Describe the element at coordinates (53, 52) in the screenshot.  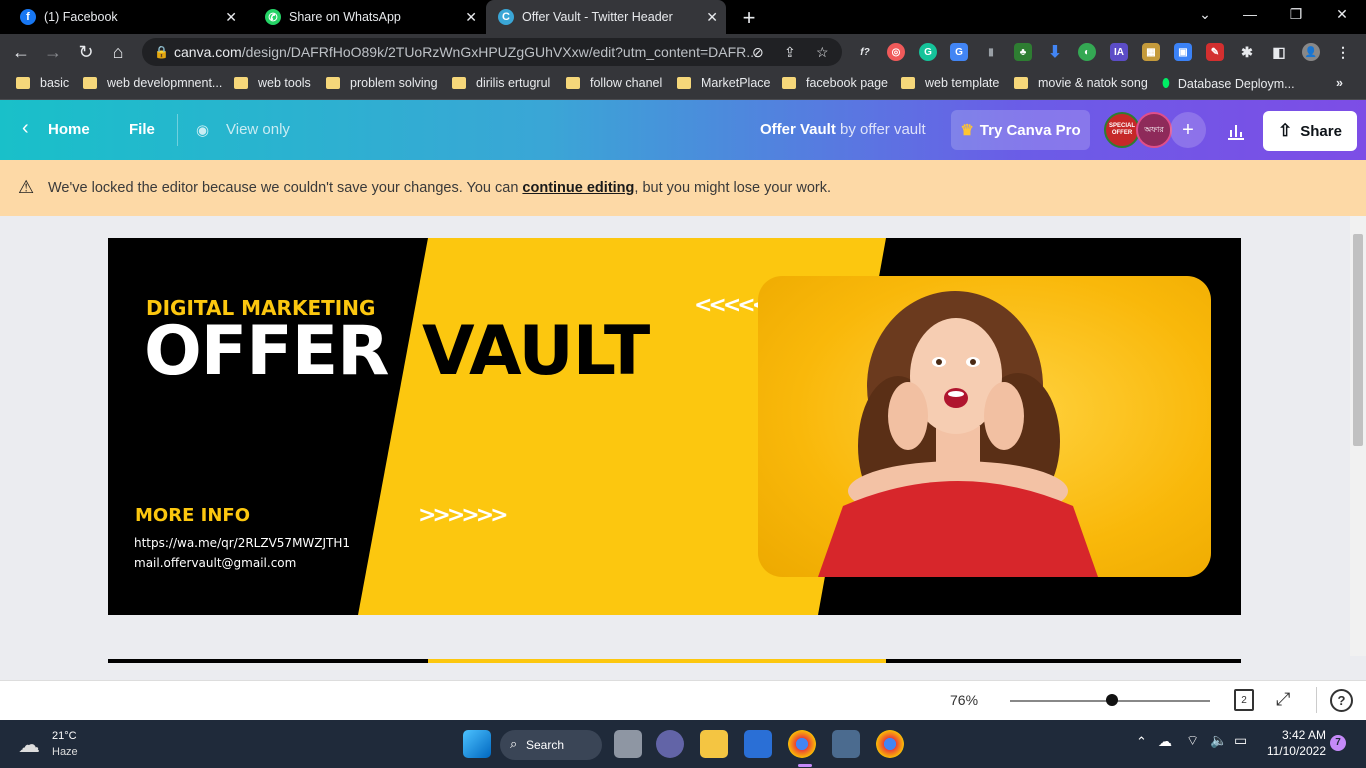
I see `forward-icon: →` at that location.